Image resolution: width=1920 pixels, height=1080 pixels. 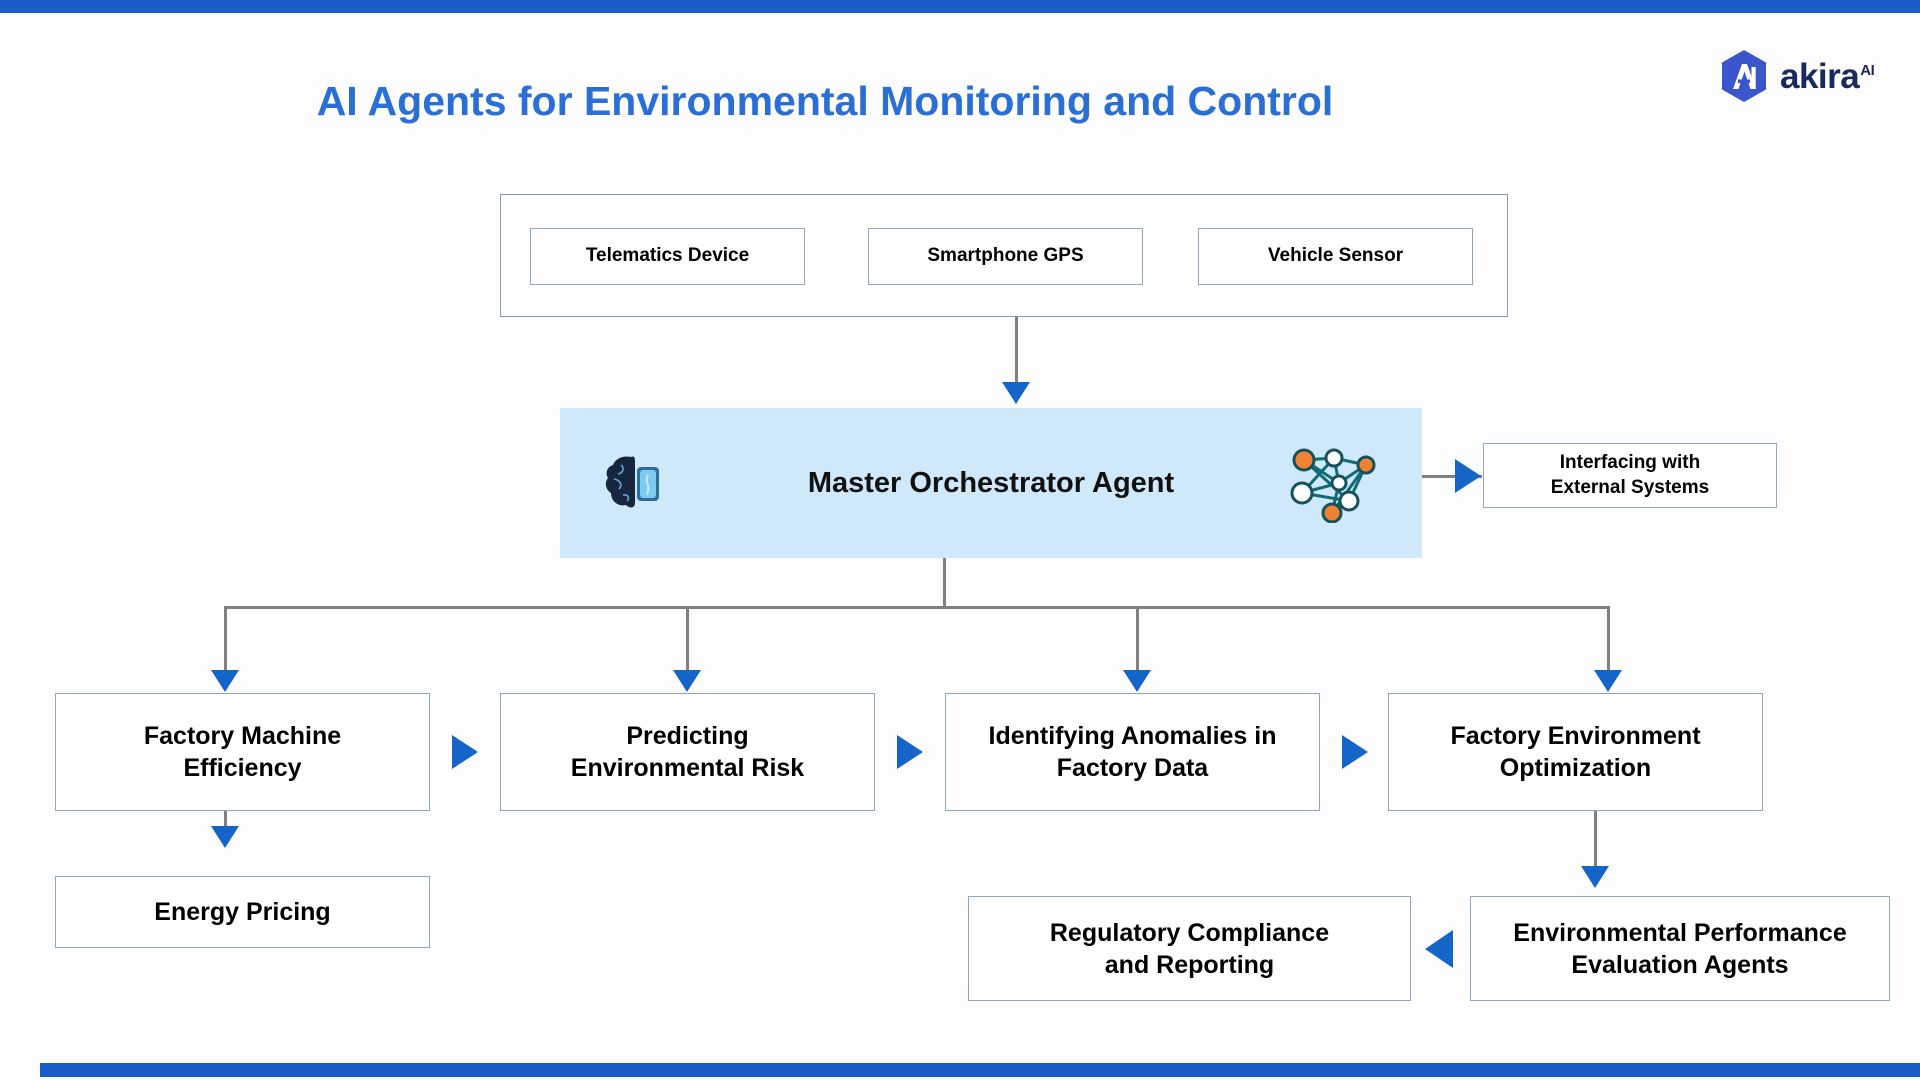 I want to click on arrow-to-agent-4-icon, so click(x=1608, y=681).